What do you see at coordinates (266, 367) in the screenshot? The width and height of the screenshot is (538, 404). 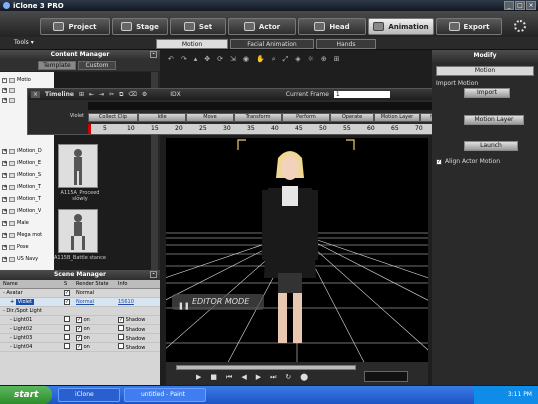 I see `playback-slider` at bounding box center [266, 367].